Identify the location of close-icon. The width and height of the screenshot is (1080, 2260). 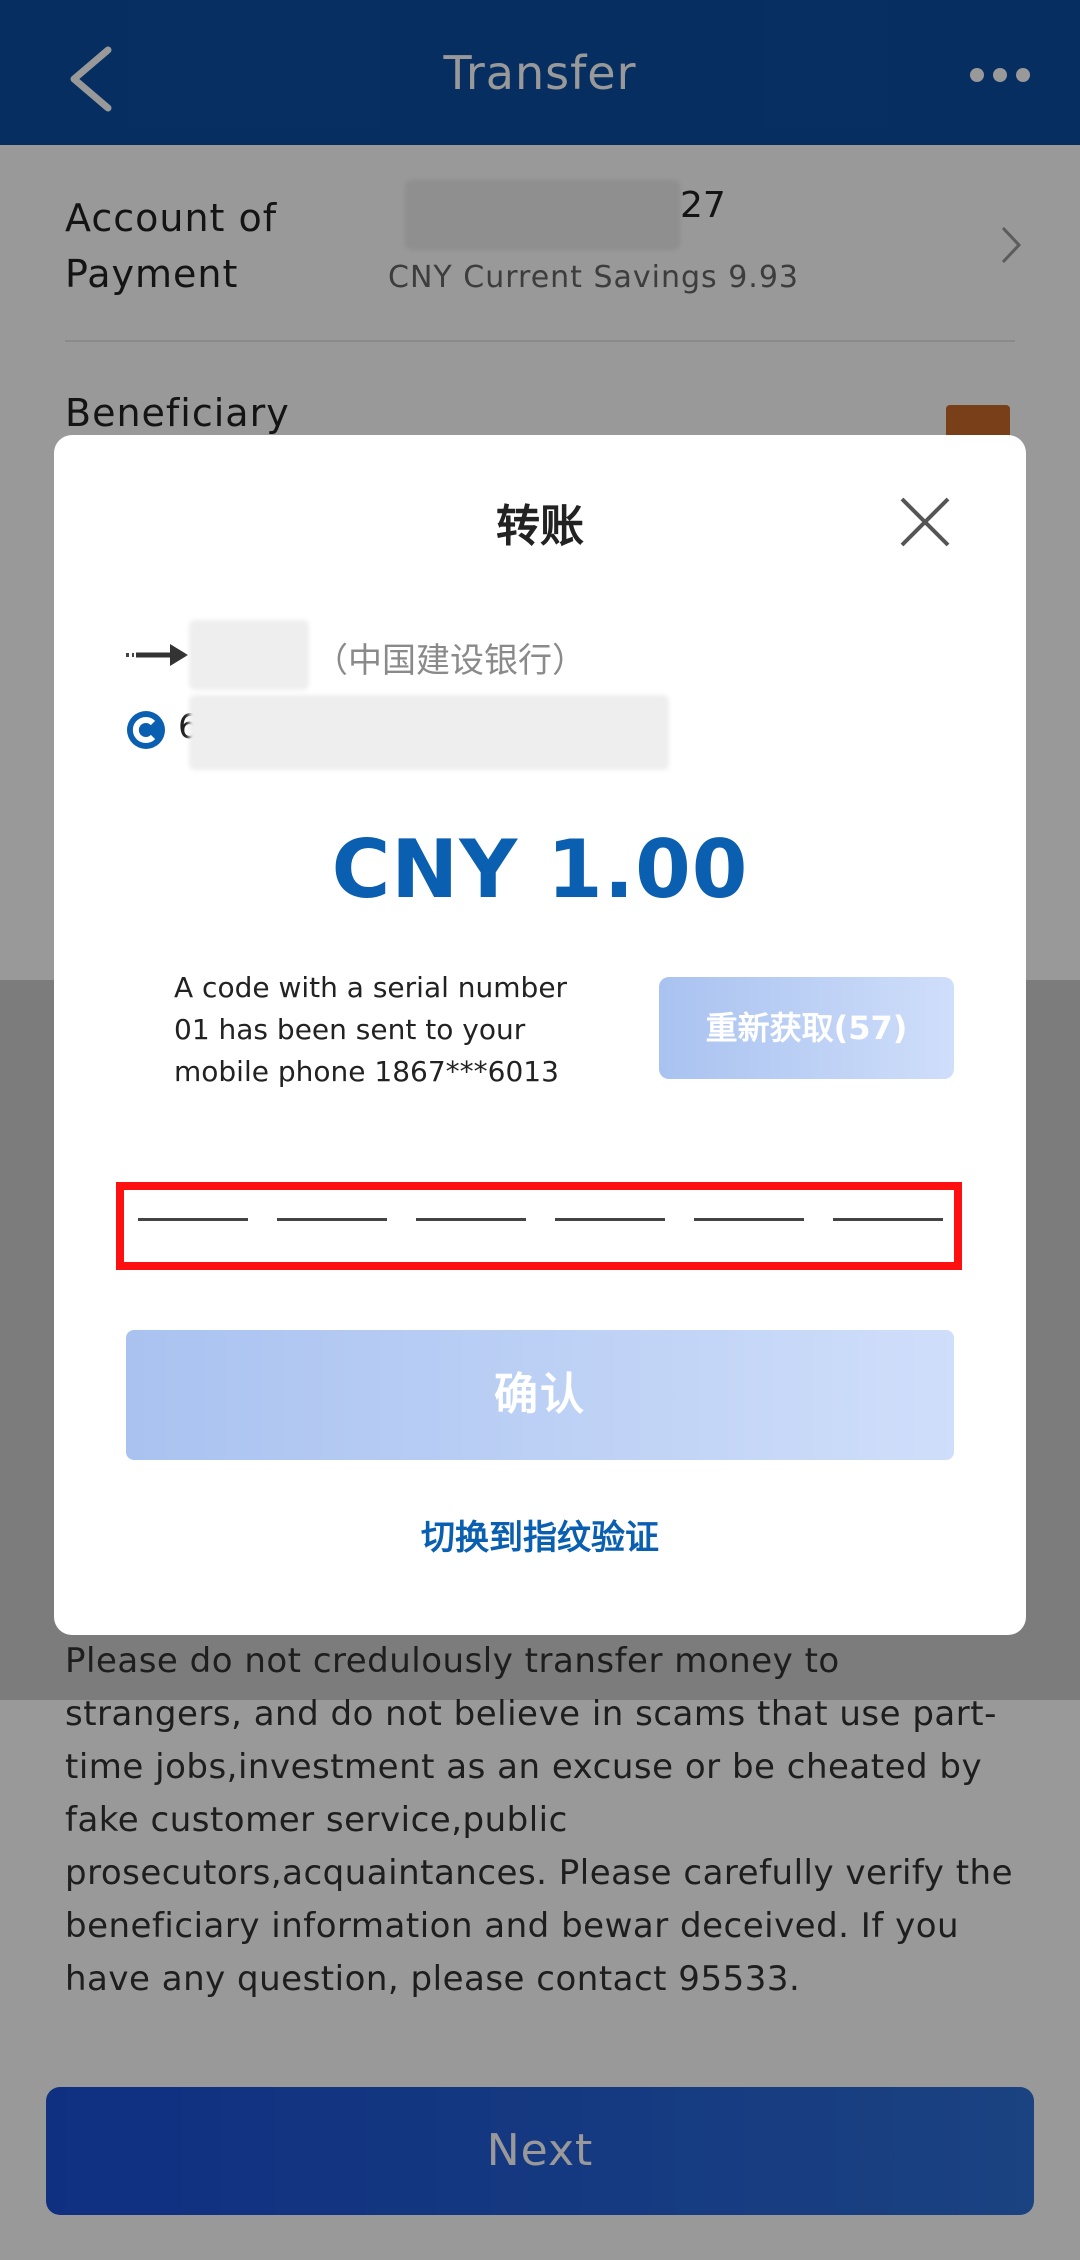
(925, 522).